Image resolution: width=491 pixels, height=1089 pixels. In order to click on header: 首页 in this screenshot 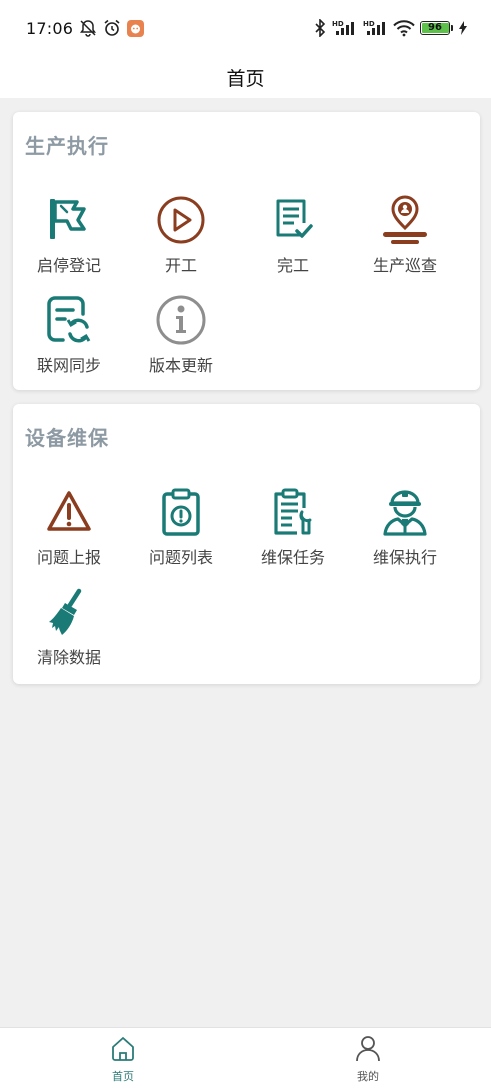, I will do `click(245, 77)`.